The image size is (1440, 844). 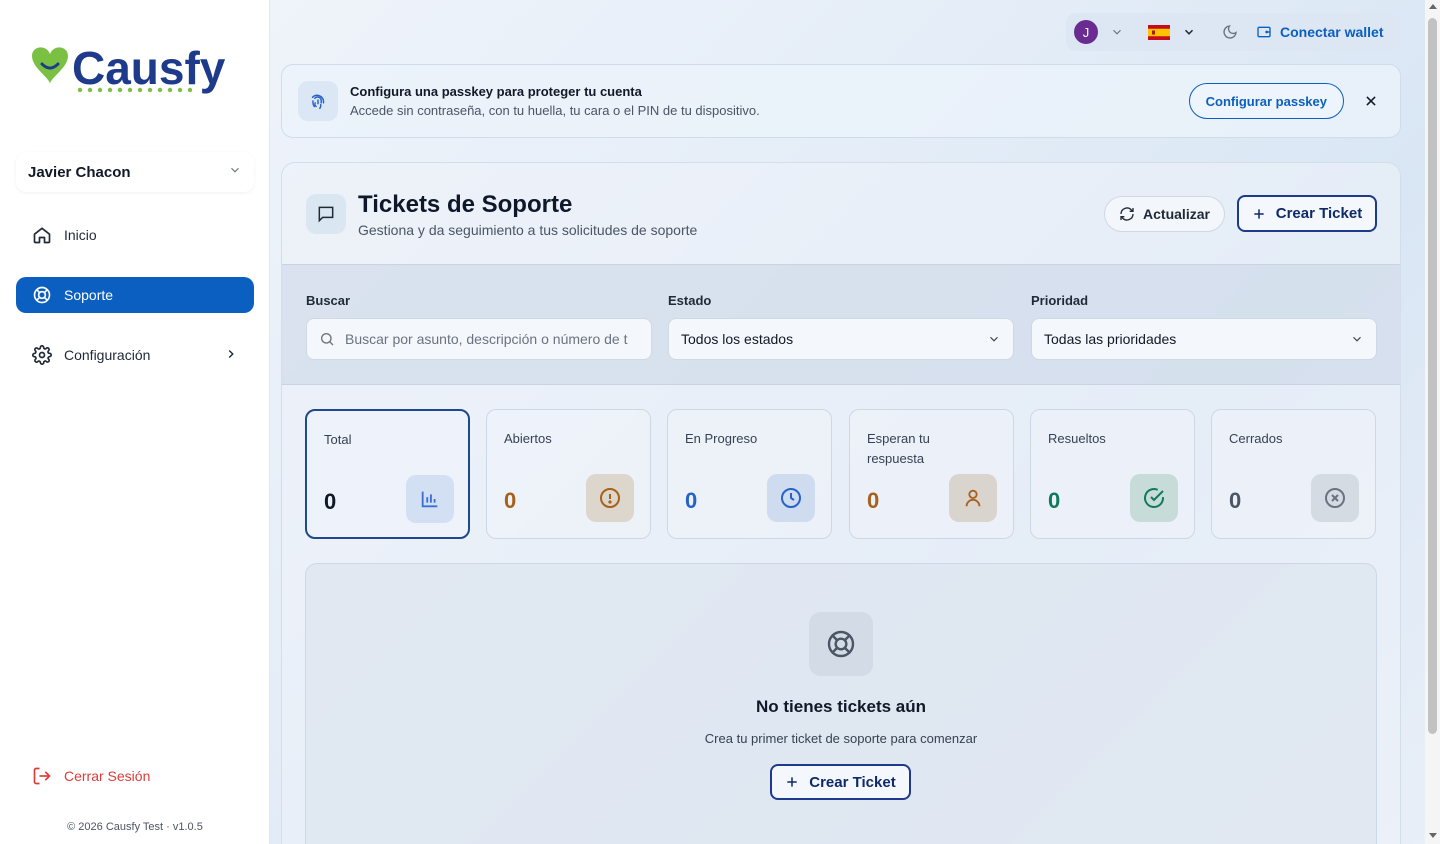 What do you see at coordinates (1433, 835) in the screenshot?
I see `scroll-down-arrow-icon` at bounding box center [1433, 835].